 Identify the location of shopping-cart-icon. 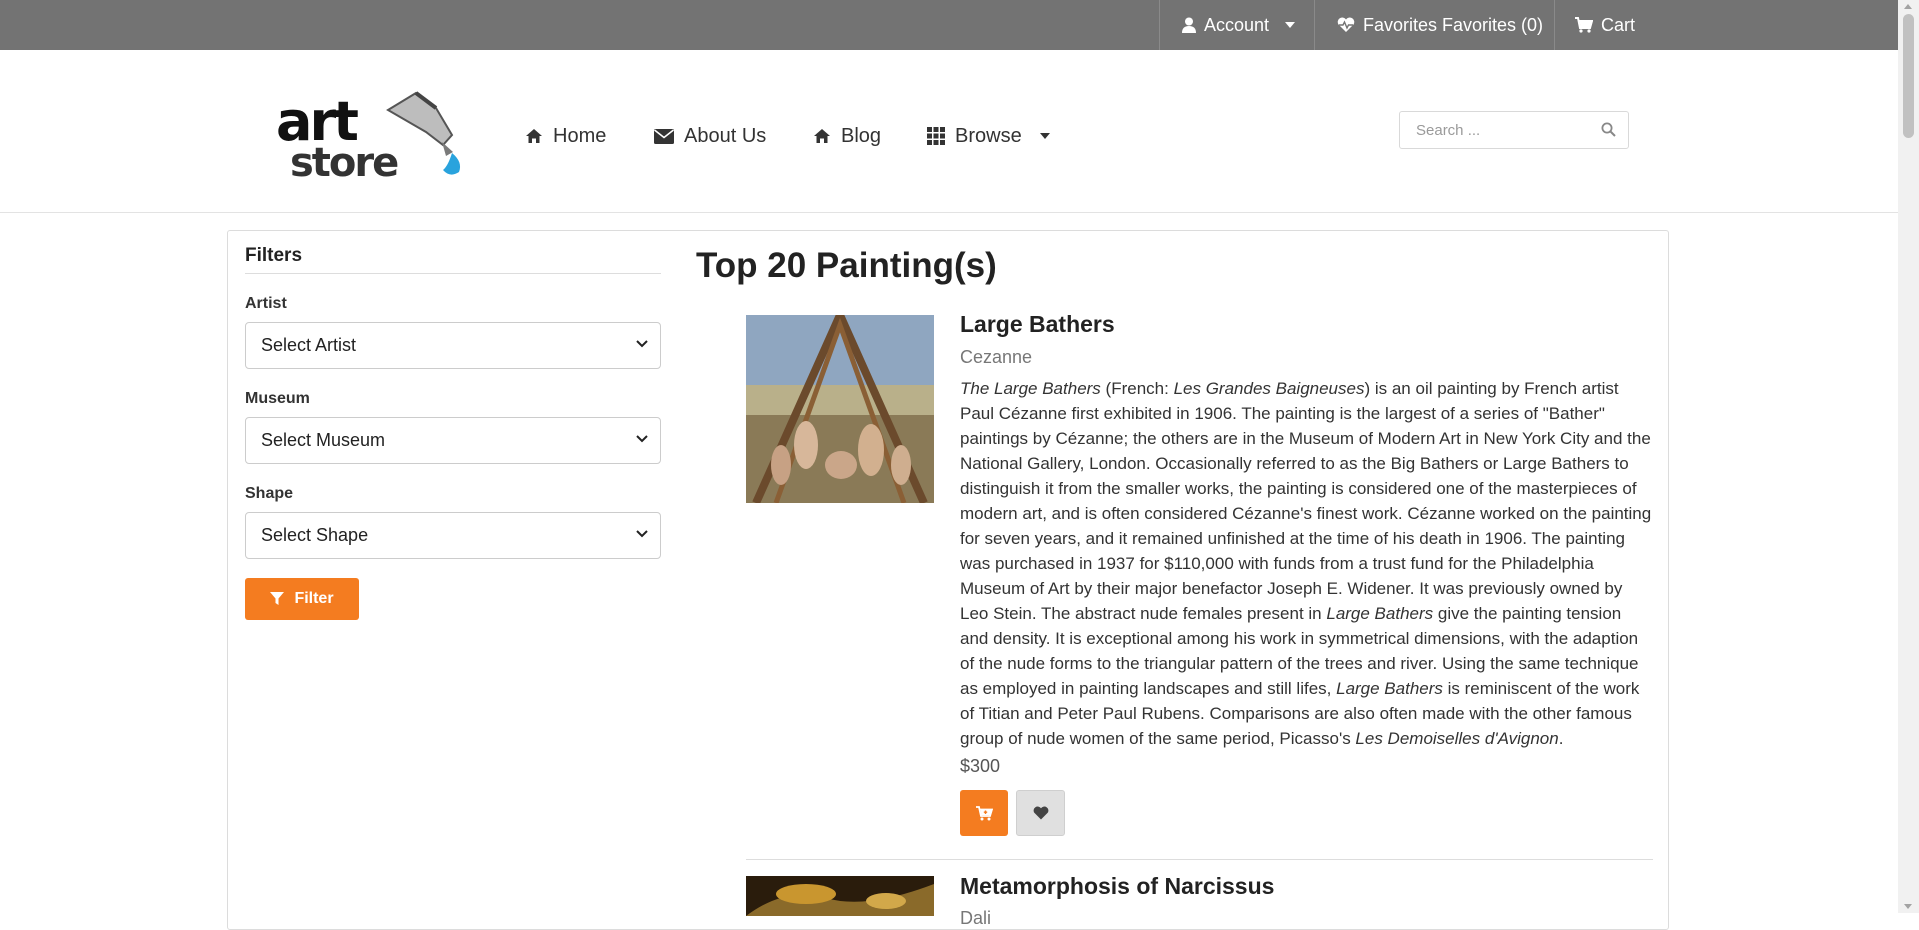
(1584, 25).